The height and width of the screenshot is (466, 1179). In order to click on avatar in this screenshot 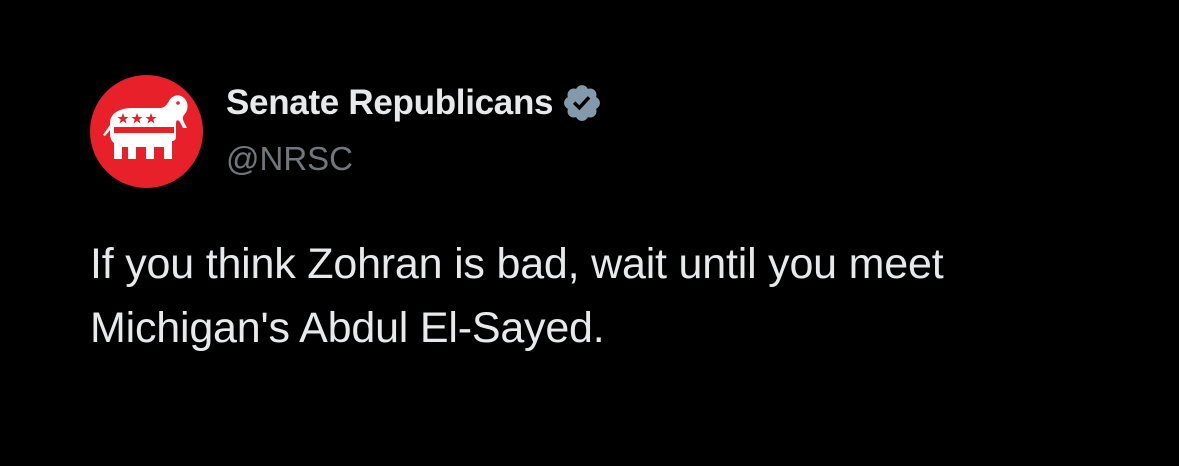, I will do `click(146, 131)`.